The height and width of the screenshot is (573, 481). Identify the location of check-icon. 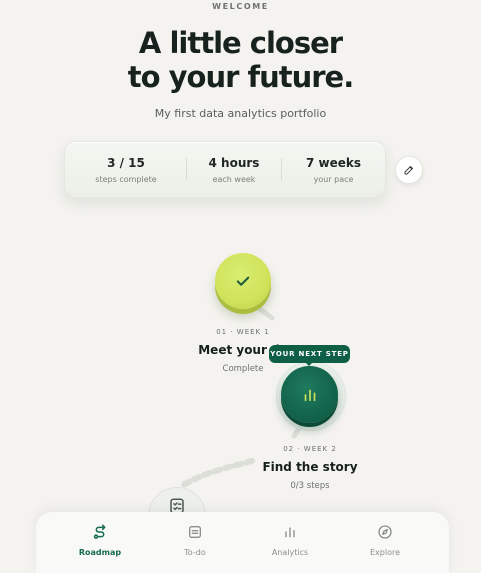
(243, 281).